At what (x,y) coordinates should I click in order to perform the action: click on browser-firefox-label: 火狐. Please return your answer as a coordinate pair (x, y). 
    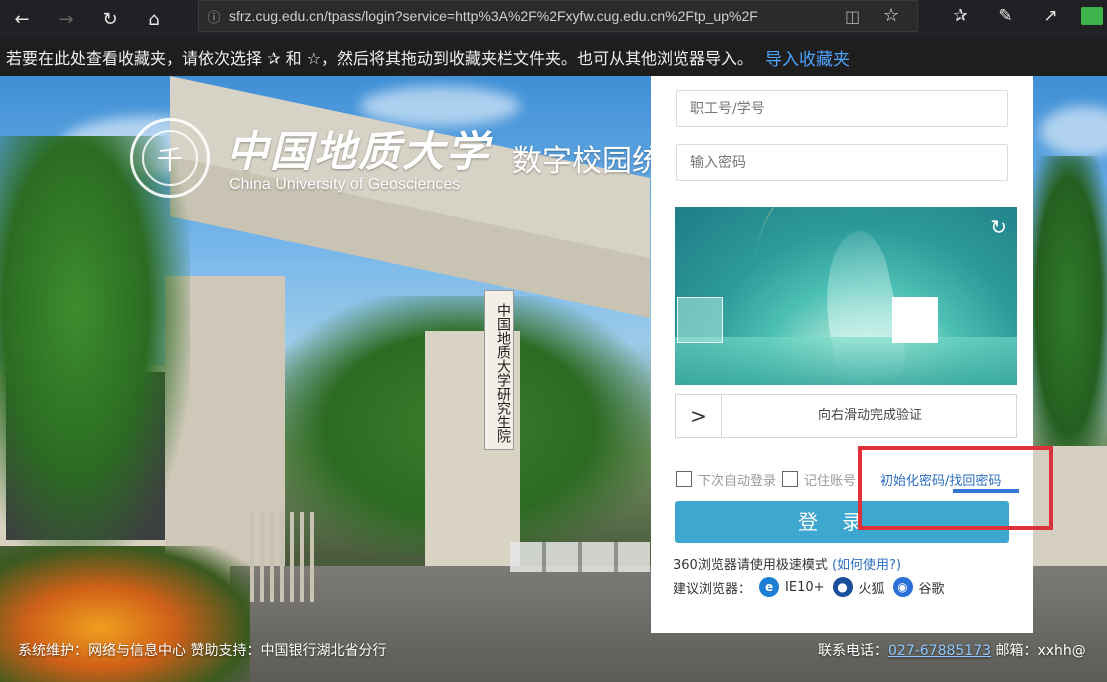
    Looking at the image, I should click on (871, 589).